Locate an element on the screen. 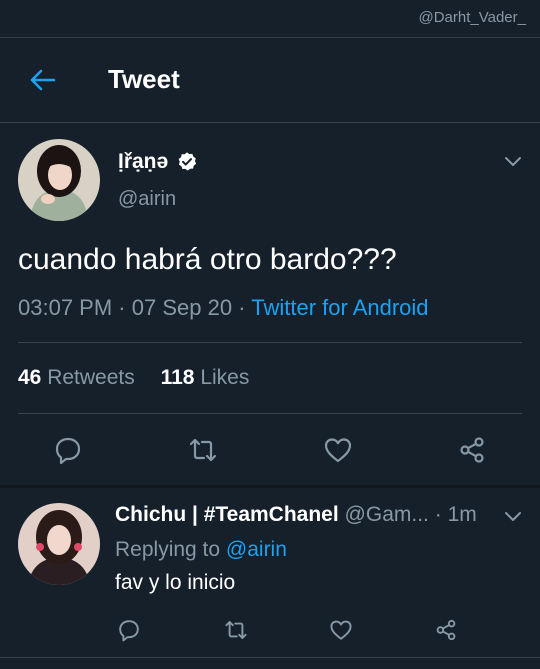  tweet-stats: 46 Retweets 118 Likes is located at coordinates (133, 378).